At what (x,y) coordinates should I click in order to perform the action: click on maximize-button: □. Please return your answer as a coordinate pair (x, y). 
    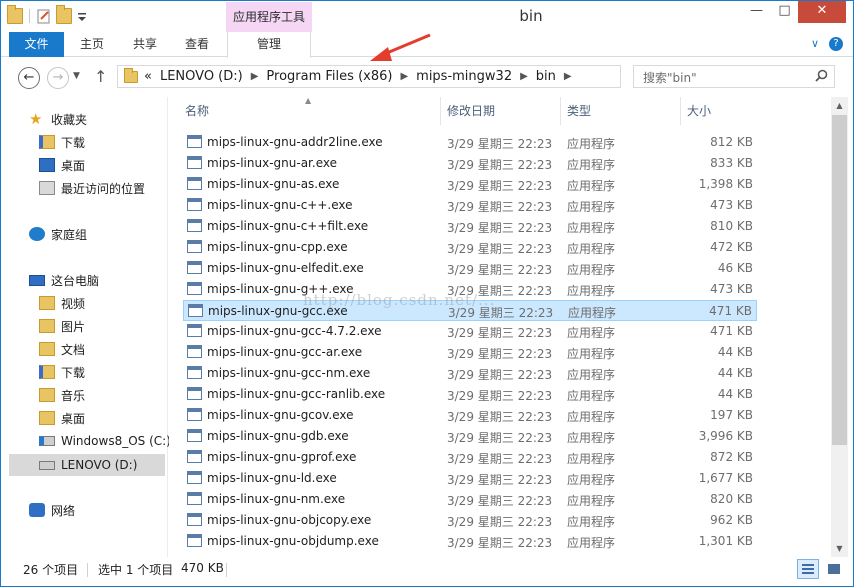
    Looking at the image, I should click on (784, 12).